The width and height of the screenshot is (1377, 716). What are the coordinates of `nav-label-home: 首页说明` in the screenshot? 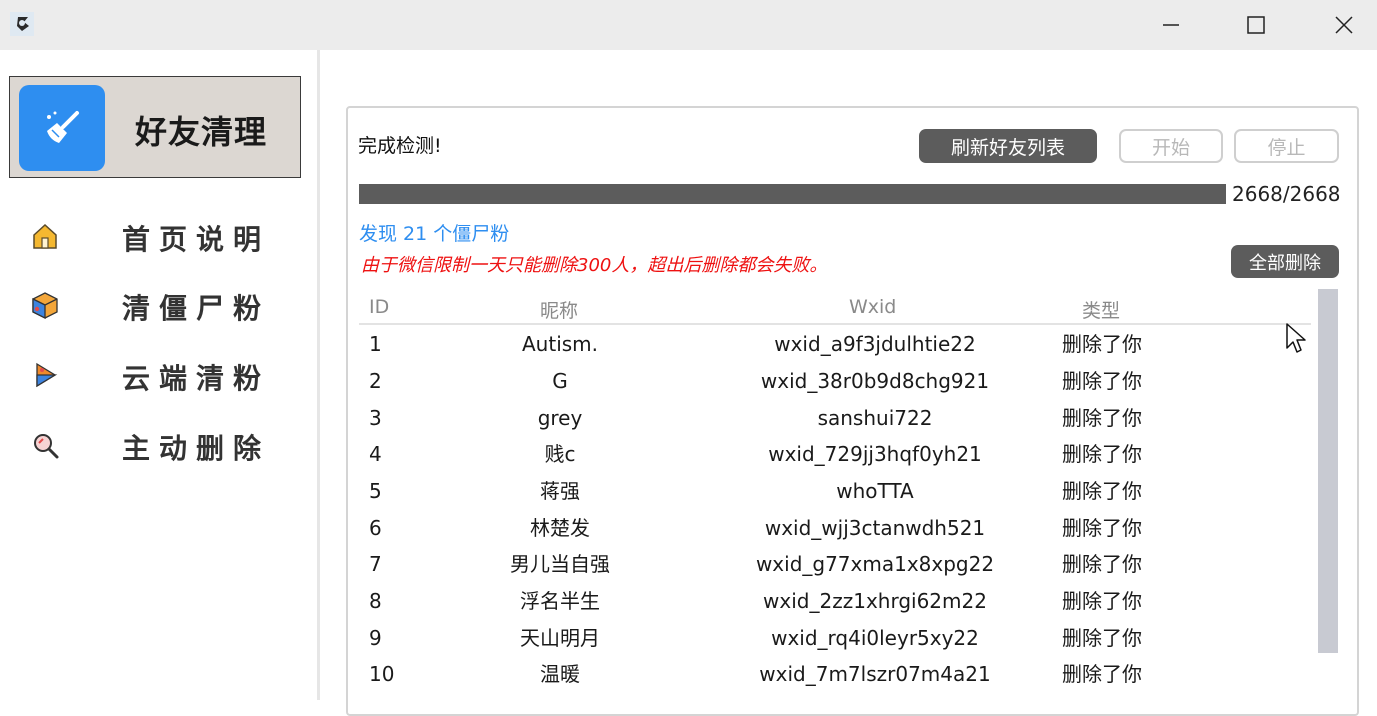 It's located at (196, 239).